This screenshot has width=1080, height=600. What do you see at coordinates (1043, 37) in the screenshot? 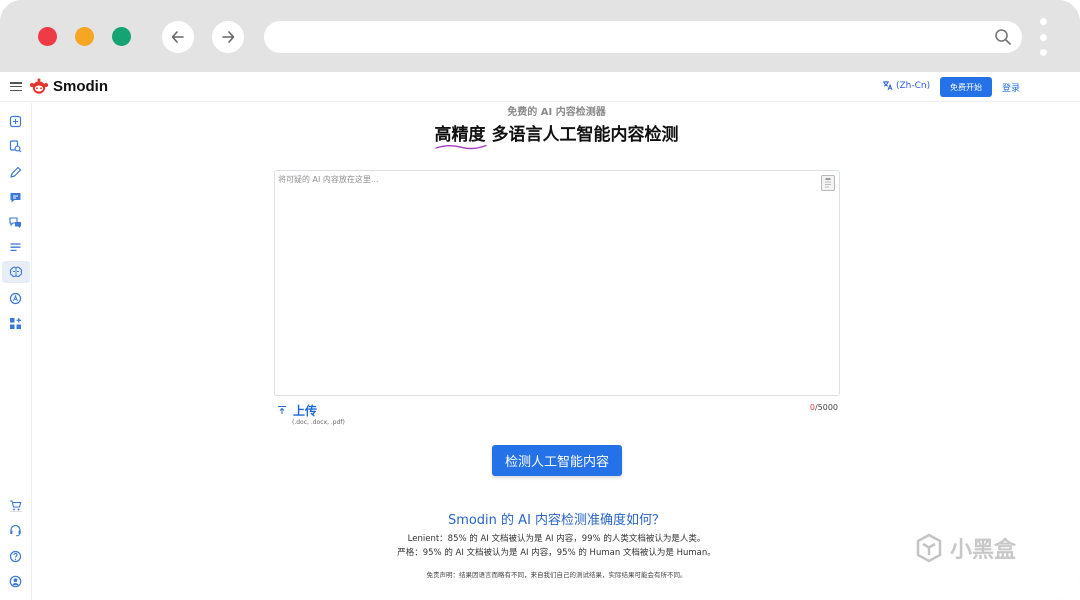
I see `kebab-menu-icon` at bounding box center [1043, 37].